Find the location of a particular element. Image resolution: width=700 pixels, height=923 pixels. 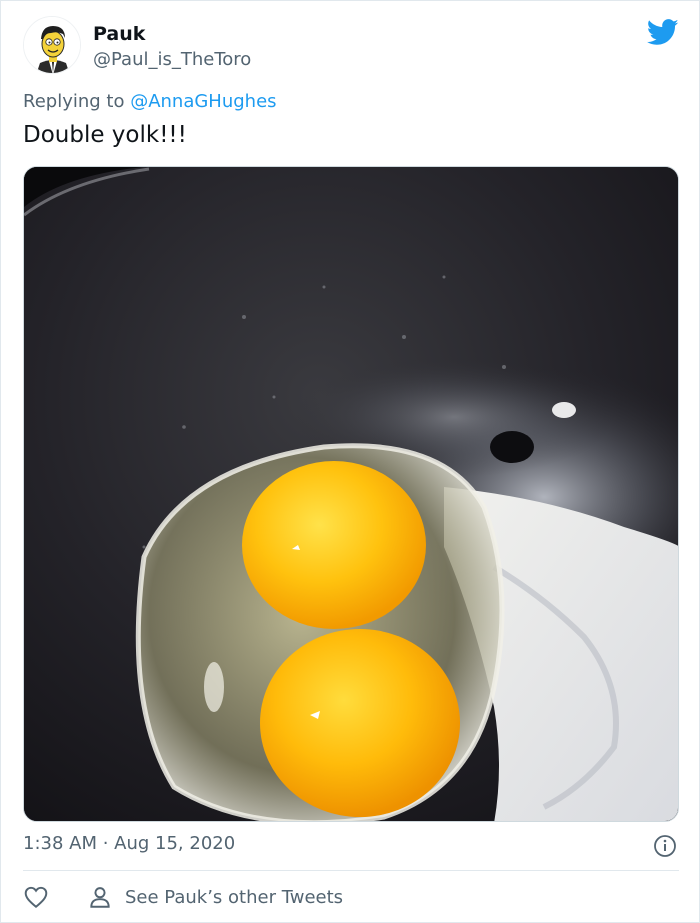

author-handle: @Paul_is_TheToro is located at coordinates (172, 59).